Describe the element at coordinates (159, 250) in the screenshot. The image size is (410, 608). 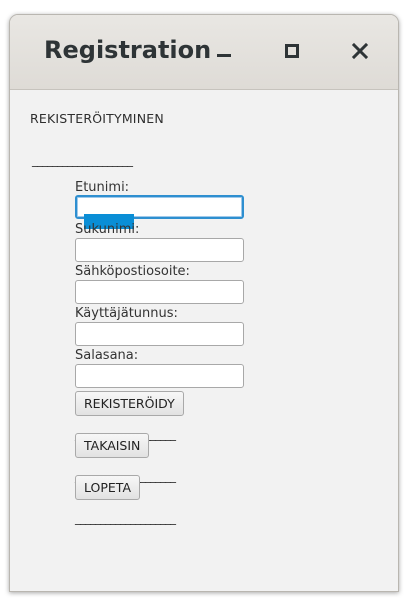
I see `last-name-input` at that location.